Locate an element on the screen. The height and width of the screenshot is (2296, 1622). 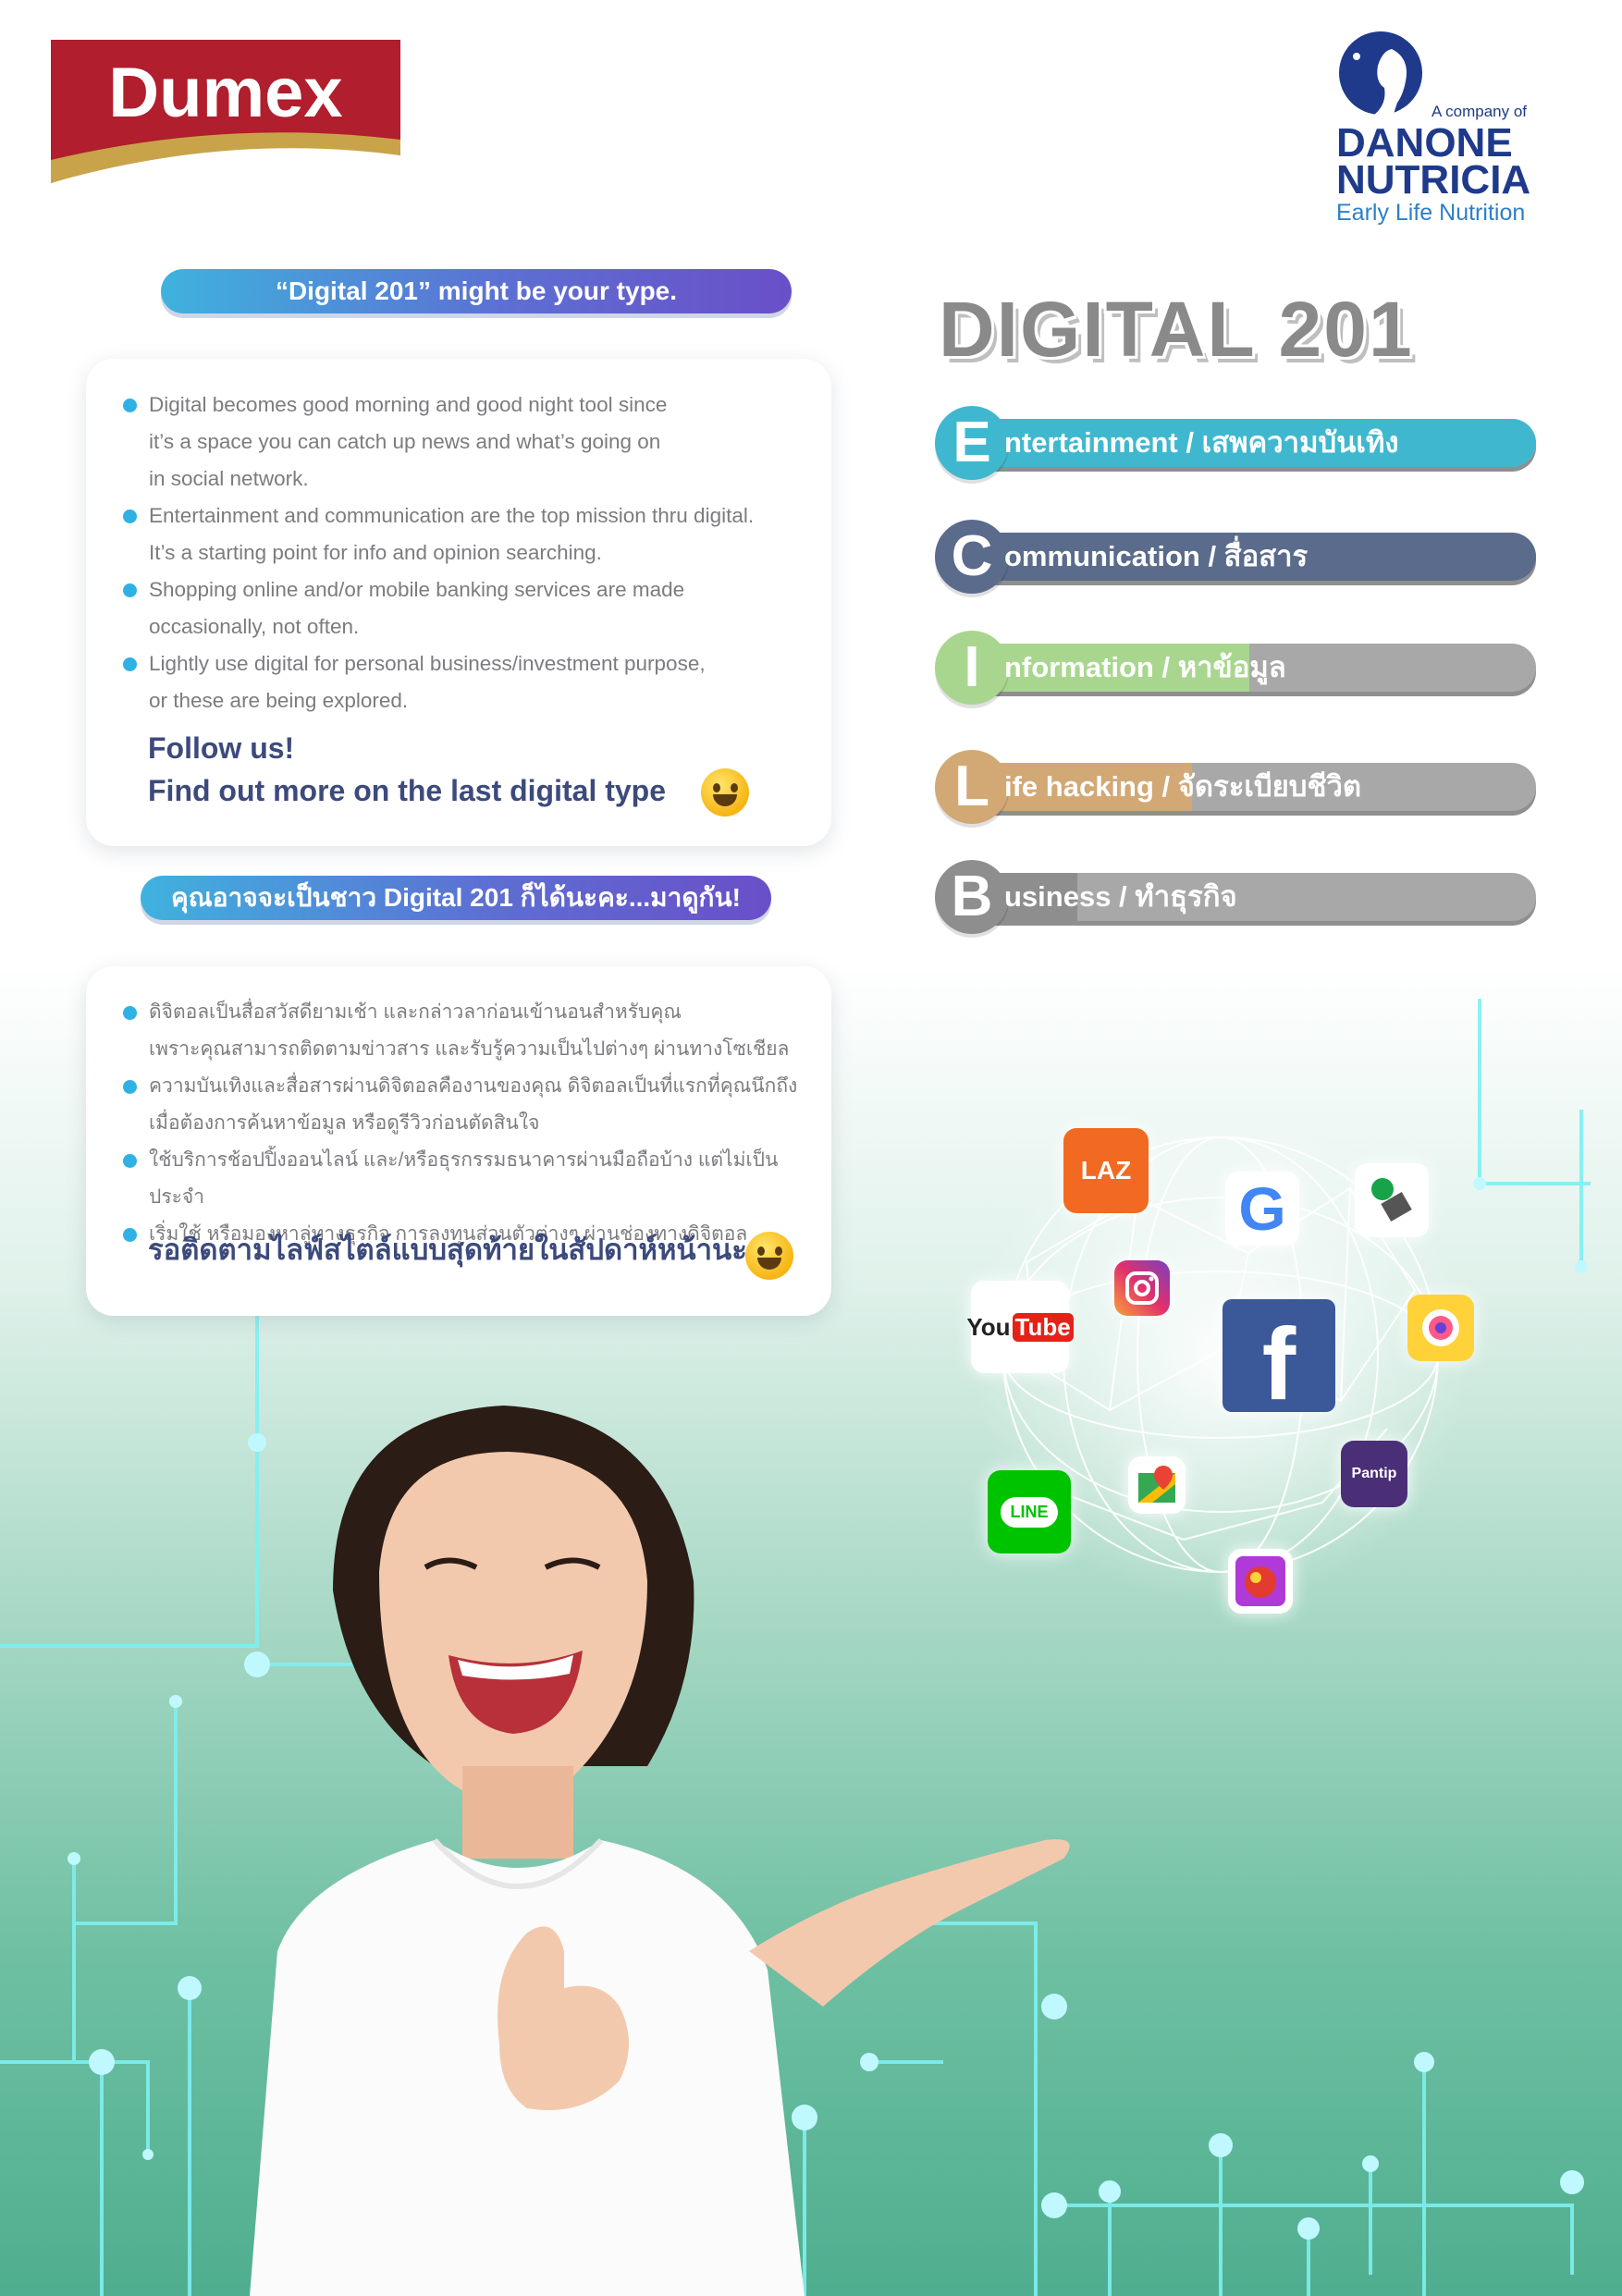
early-life-nutrition-tagline: Early Life Nutrition is located at coordinates (1431, 213).